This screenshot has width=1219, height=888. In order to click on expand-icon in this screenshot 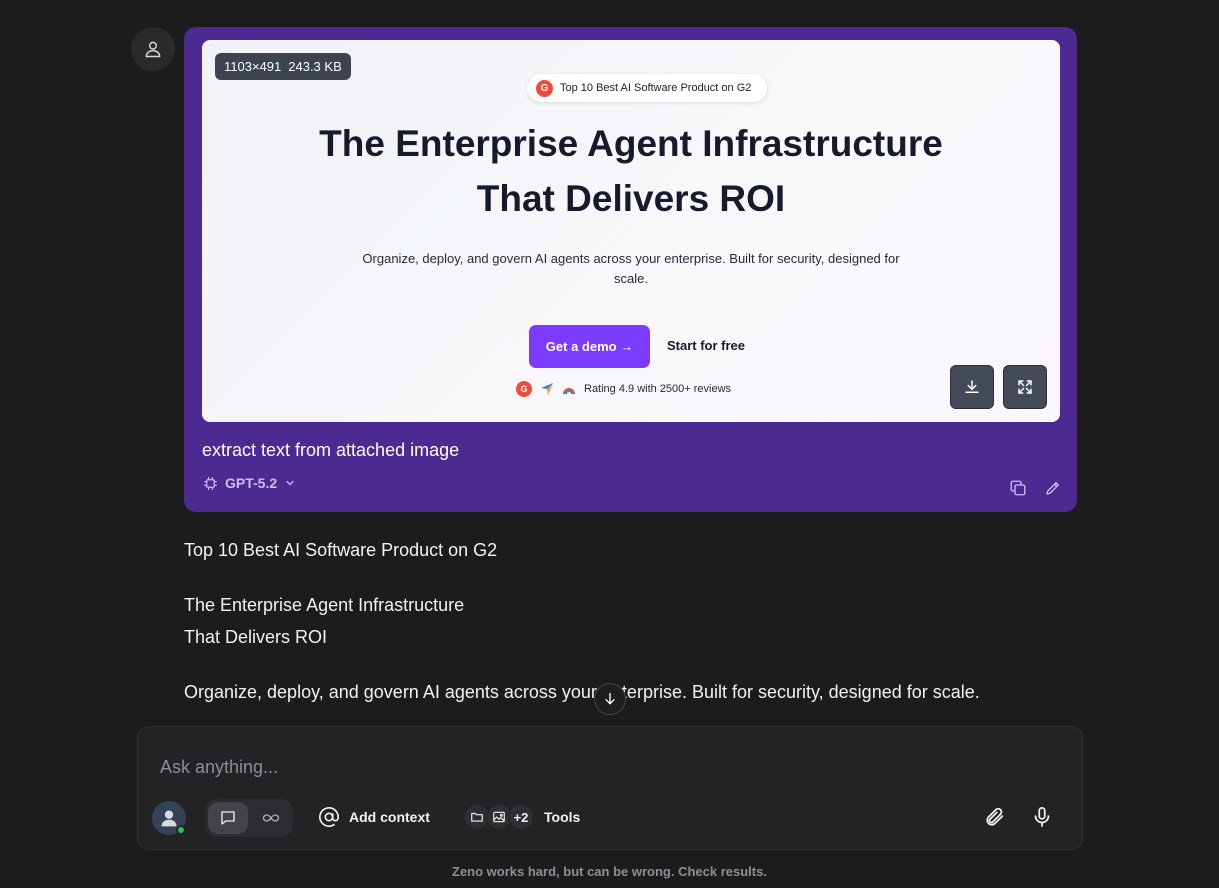, I will do `click(1025, 387)`.